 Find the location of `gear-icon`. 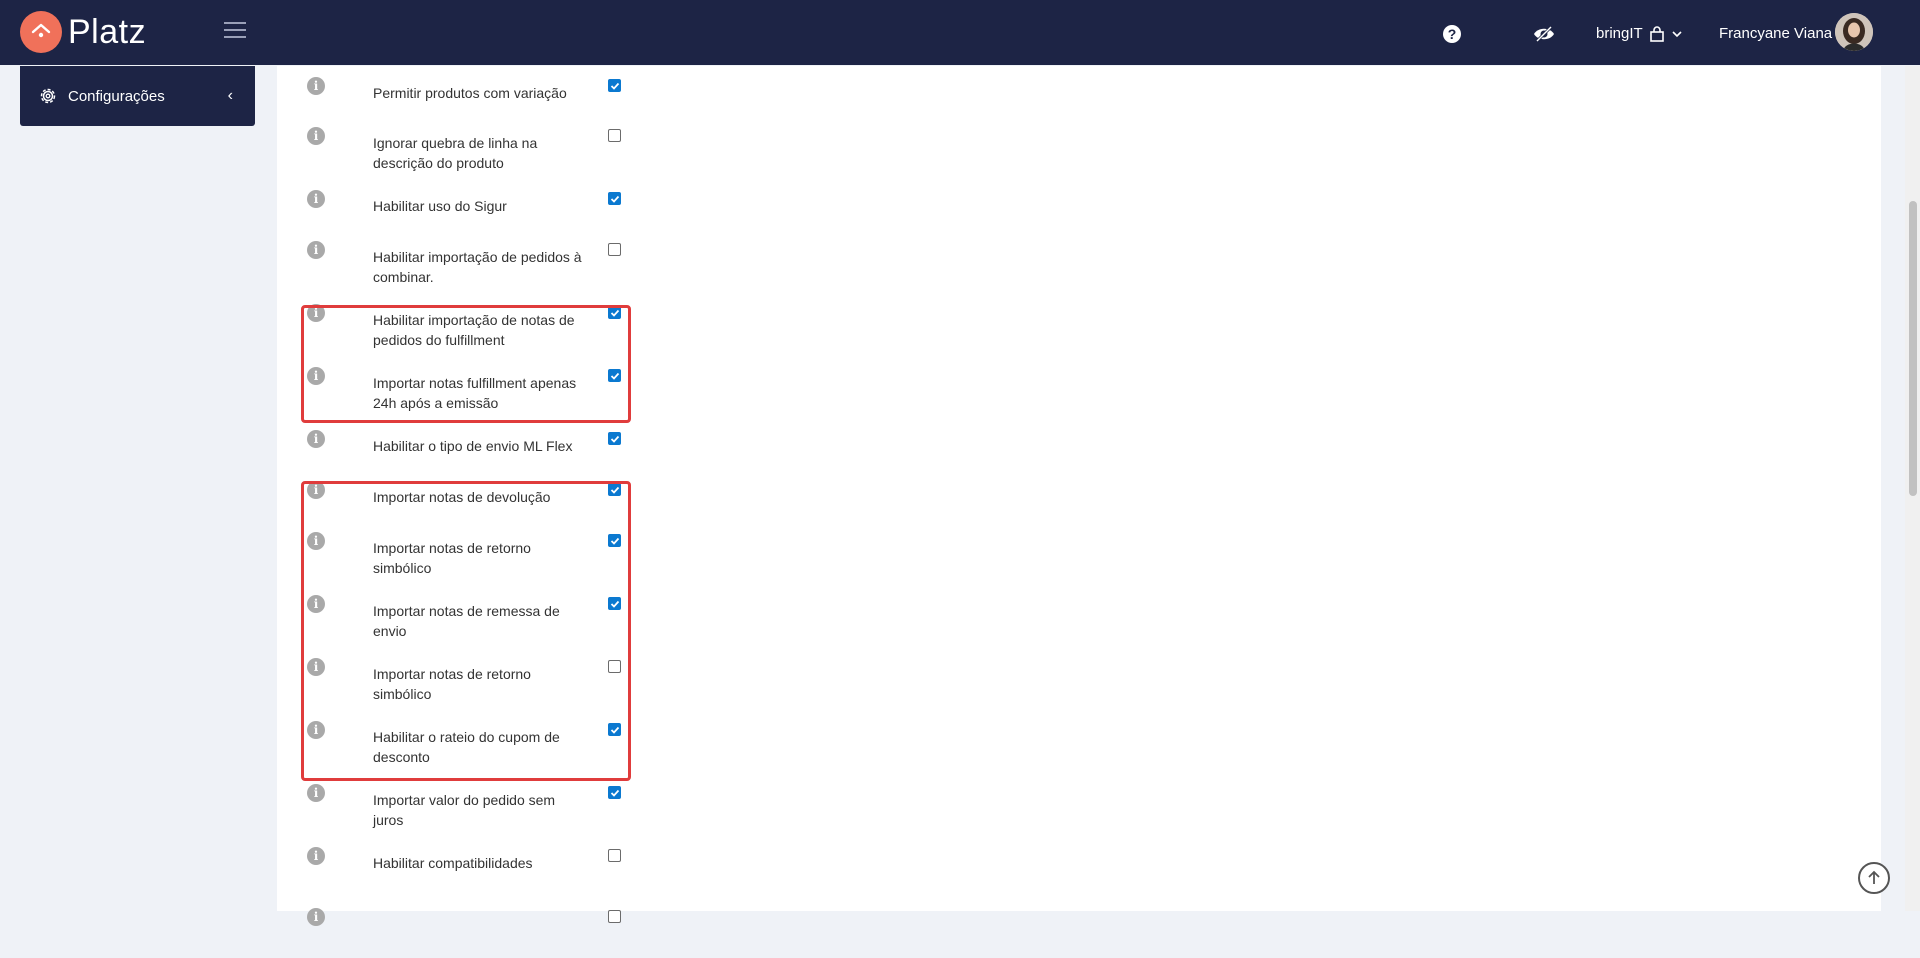

gear-icon is located at coordinates (48, 96).